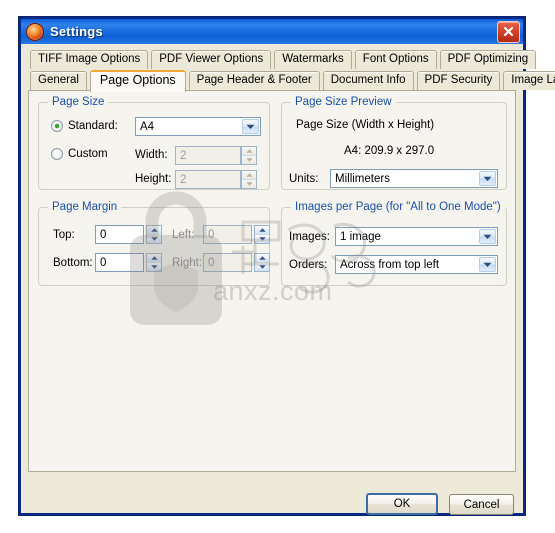 The width and height of the screenshot is (555, 533). What do you see at coordinates (89, 59) in the screenshot?
I see `tab-tiff-image-options: TIFF Image Options` at bounding box center [89, 59].